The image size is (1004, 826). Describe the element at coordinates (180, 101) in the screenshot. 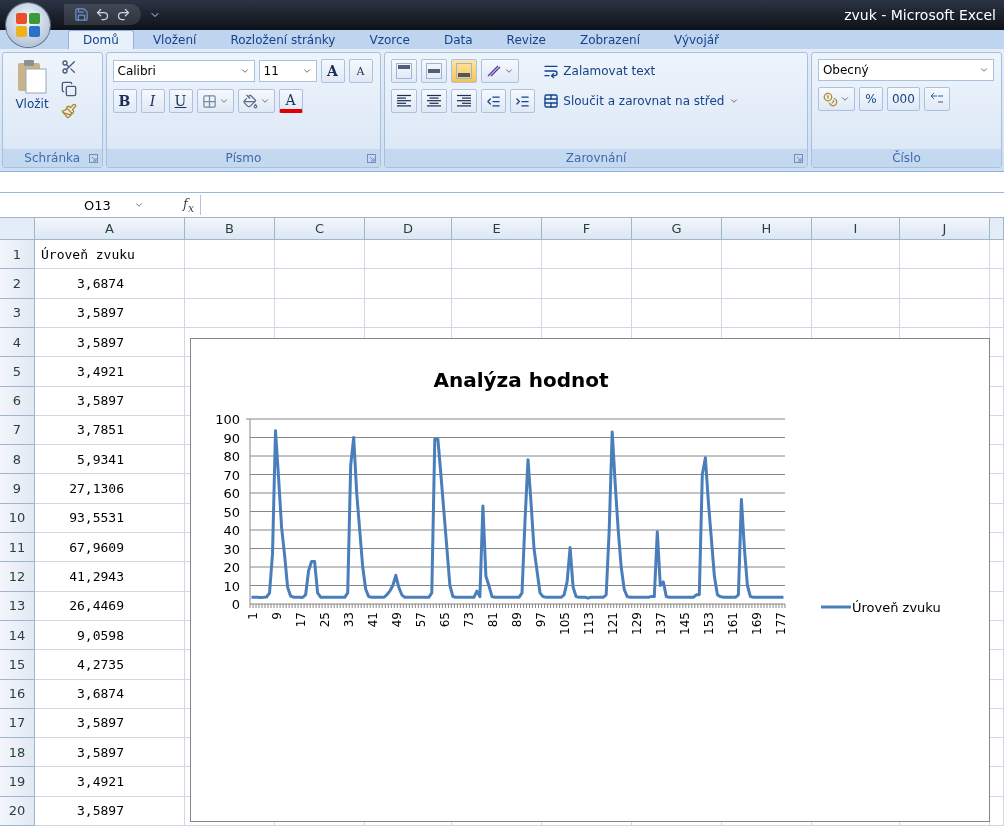

I see `underline-button: U` at that location.